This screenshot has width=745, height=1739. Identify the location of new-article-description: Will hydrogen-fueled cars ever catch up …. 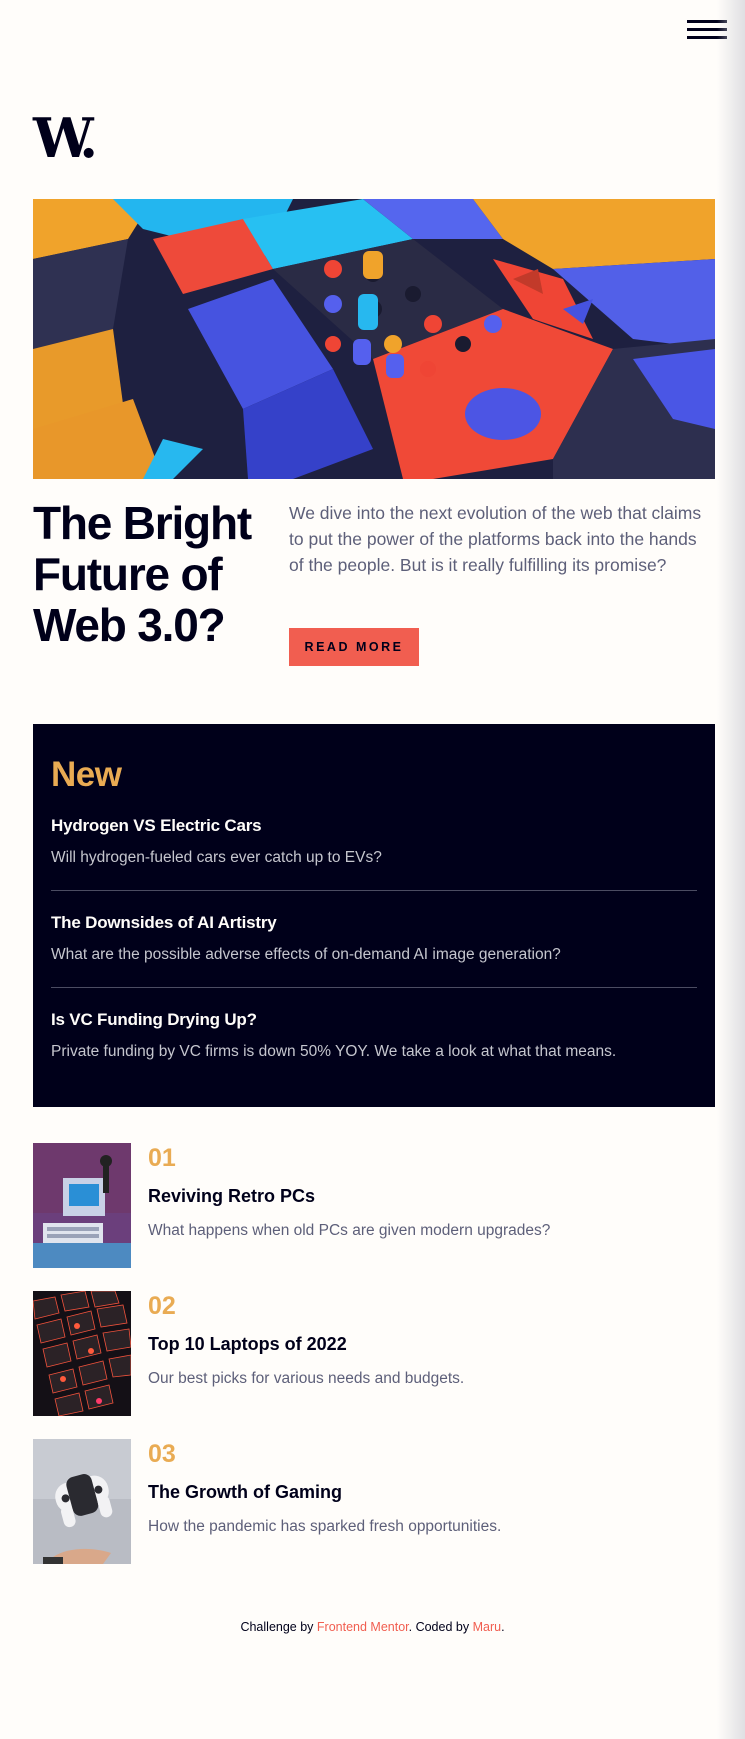
(216, 857).